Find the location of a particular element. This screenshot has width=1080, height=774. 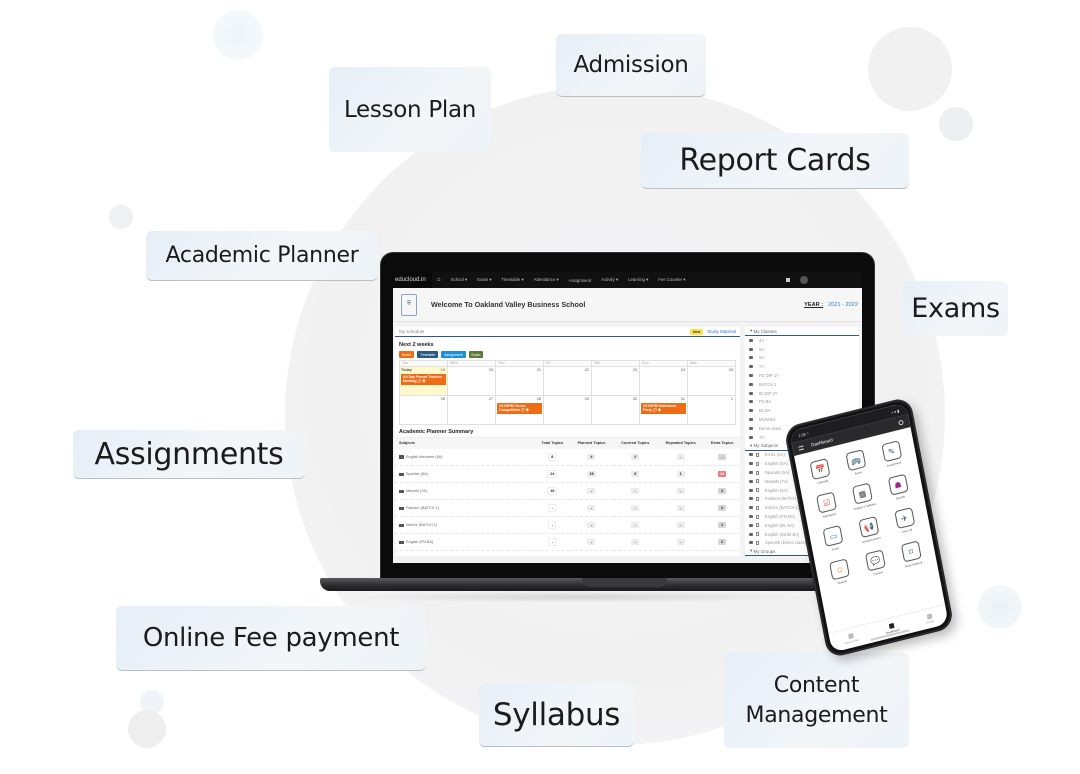

table-row: Spanish (5A) 24 15 9 1 14 is located at coordinates (567, 474).